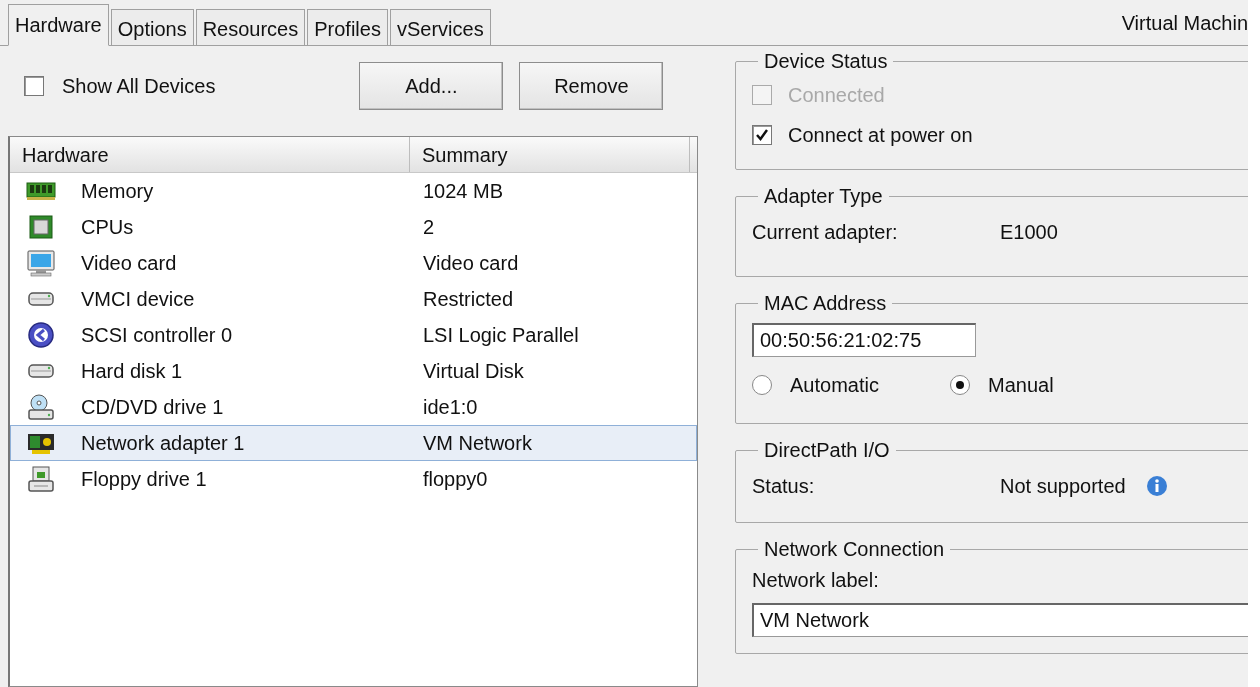 This screenshot has width=1260, height=687. I want to click on mac-address-field: 00:50:56:21:02:75, so click(864, 340).